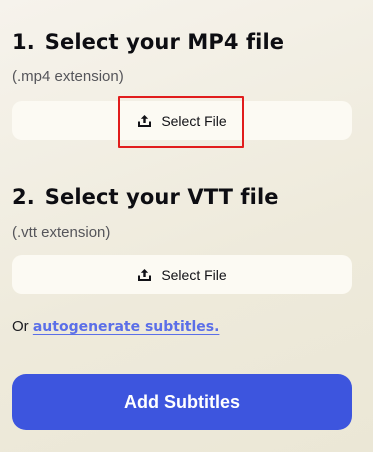 The width and height of the screenshot is (373, 452). Describe the element at coordinates (161, 197) in the screenshot. I see `step2-title: Select your VTT file` at that location.